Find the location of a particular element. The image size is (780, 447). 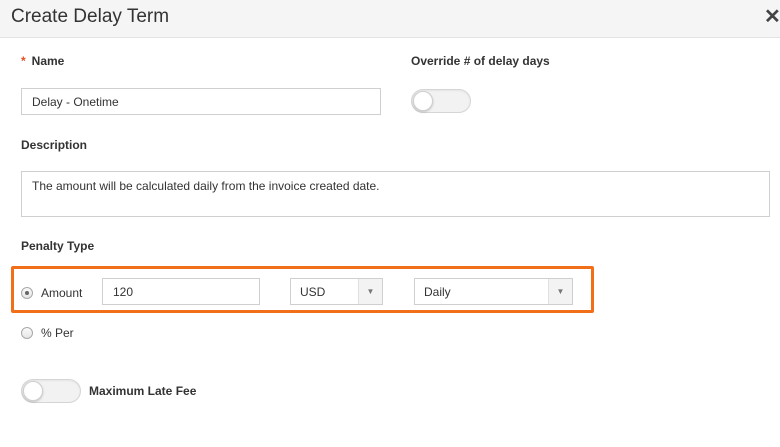

currency-value: USD is located at coordinates (313, 291).